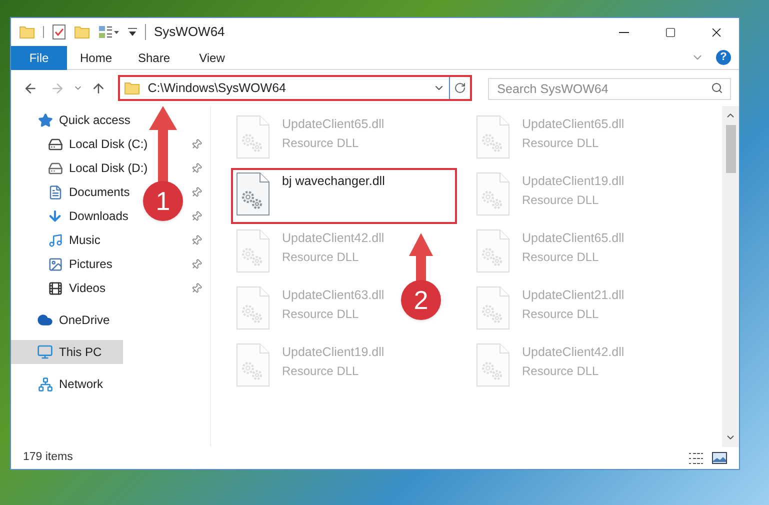 The image size is (769, 505). Describe the element at coordinates (96, 58) in the screenshot. I see `ribbon-tab: Home` at that location.